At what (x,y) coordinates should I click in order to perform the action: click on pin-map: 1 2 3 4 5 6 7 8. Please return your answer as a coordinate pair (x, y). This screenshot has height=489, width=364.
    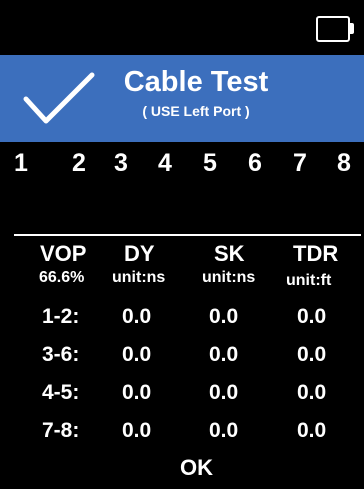
    Looking at the image, I should click on (182, 163).